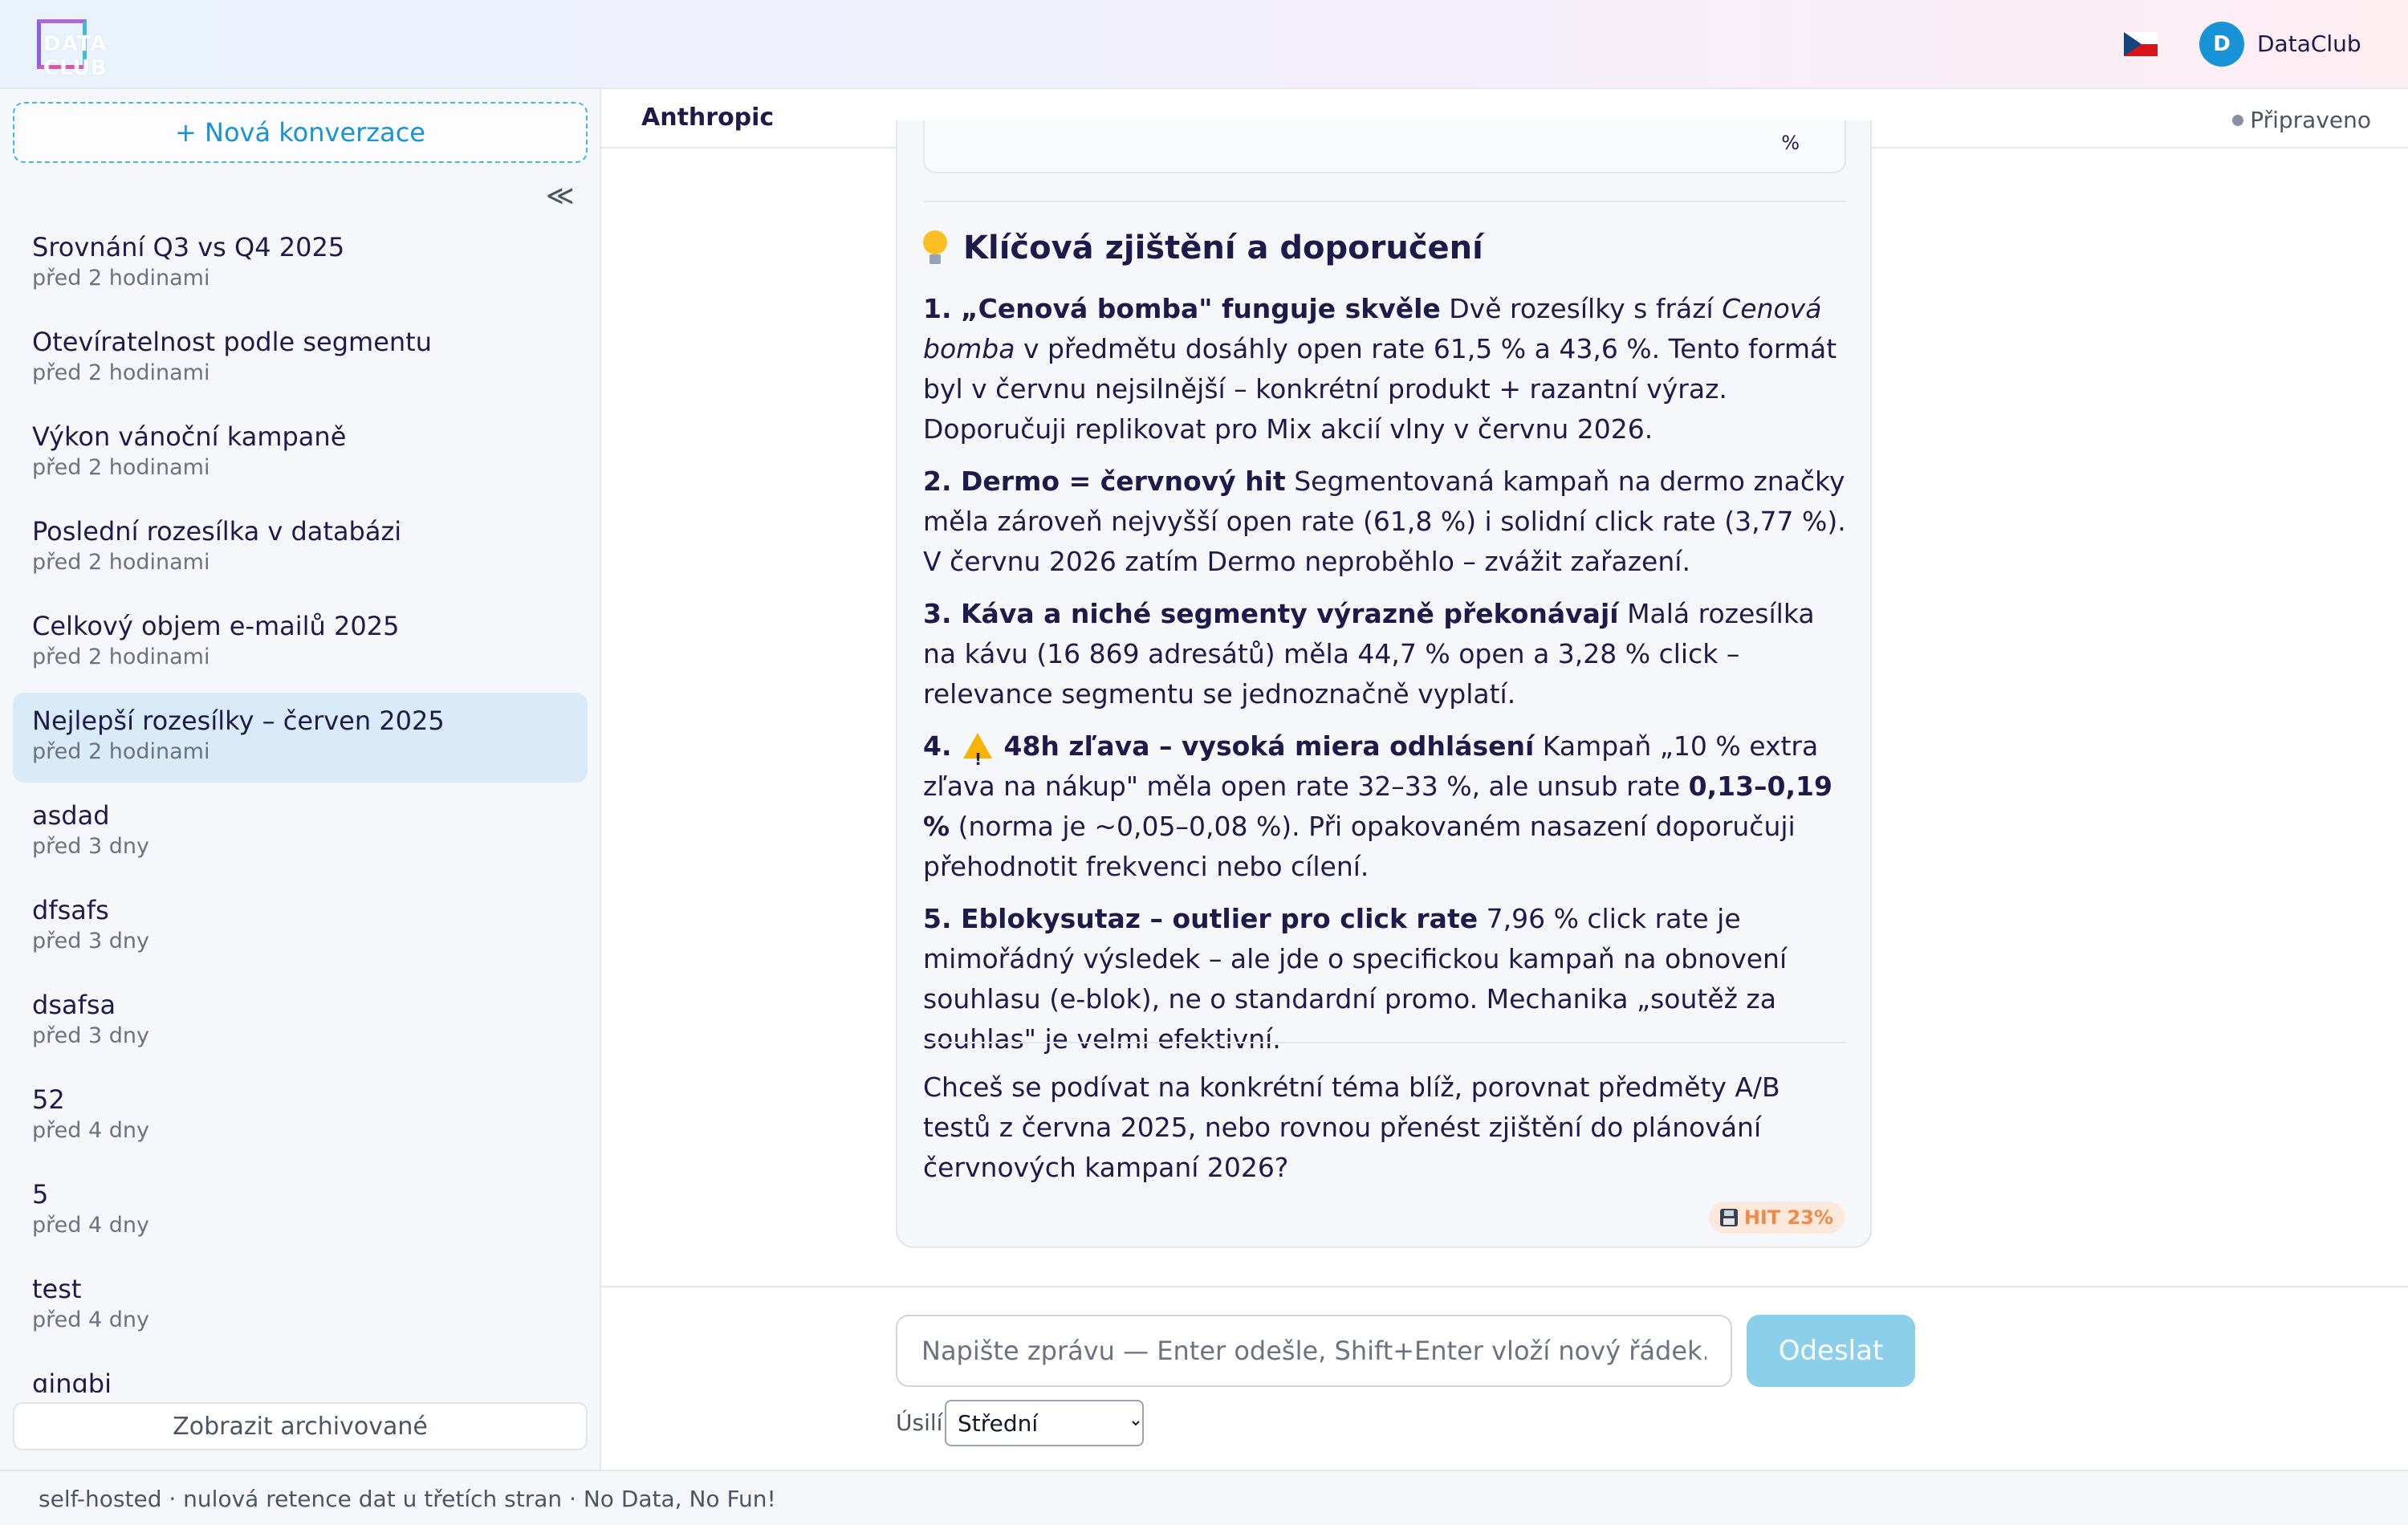 This screenshot has width=2408, height=1525. I want to click on status-indicator: Připraveno, so click(2301, 120).